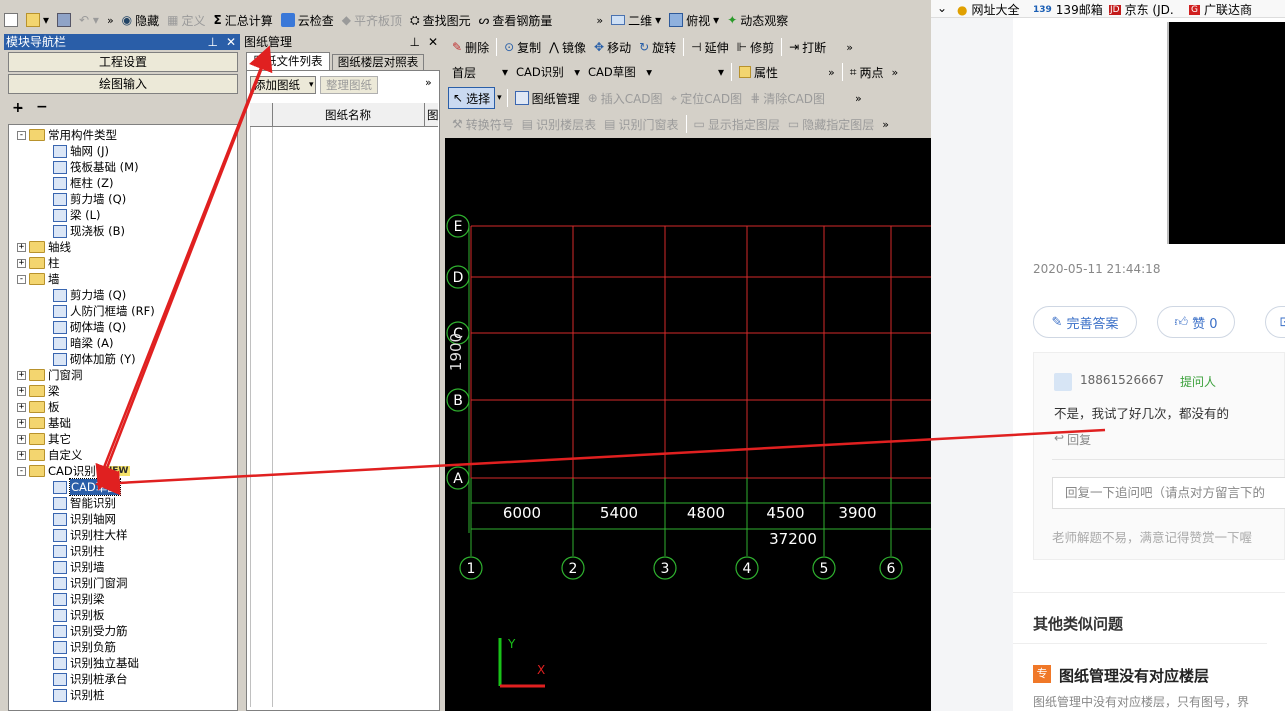 The height and width of the screenshot is (711, 1285). I want to click on component-select: CAD草图 ▾, so click(620, 72).